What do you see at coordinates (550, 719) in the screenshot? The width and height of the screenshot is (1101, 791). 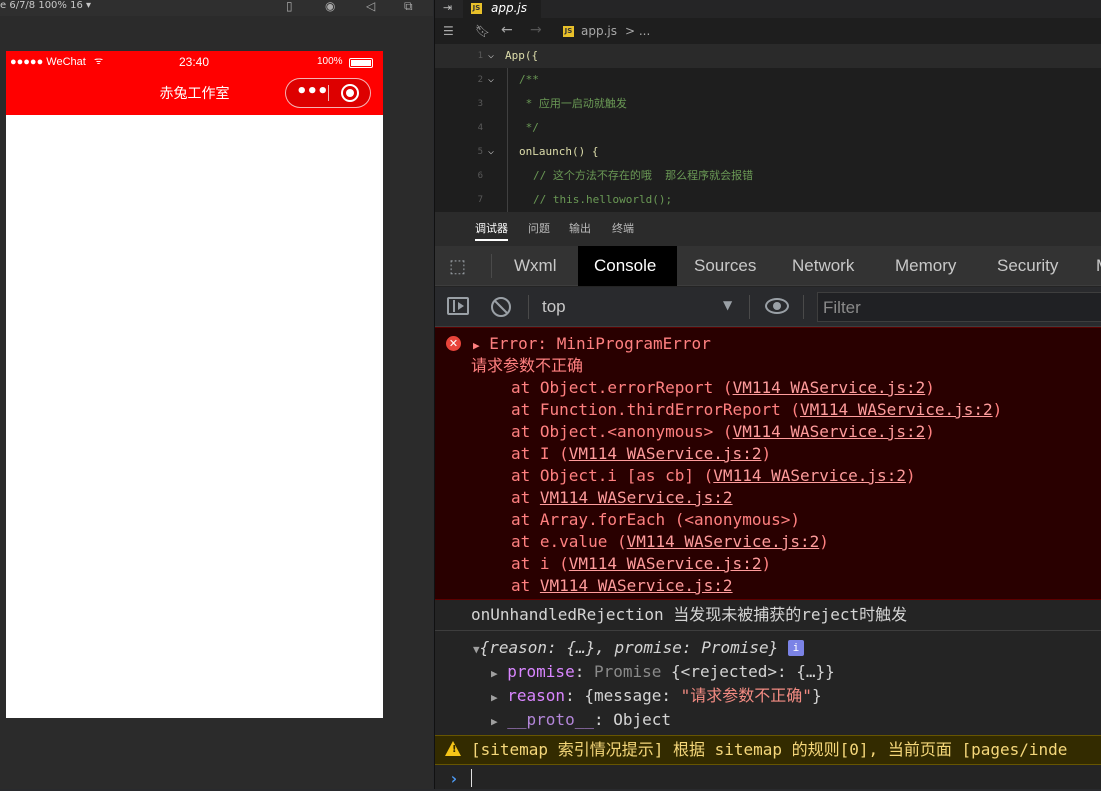 I see `property-key: __proto__` at bounding box center [550, 719].